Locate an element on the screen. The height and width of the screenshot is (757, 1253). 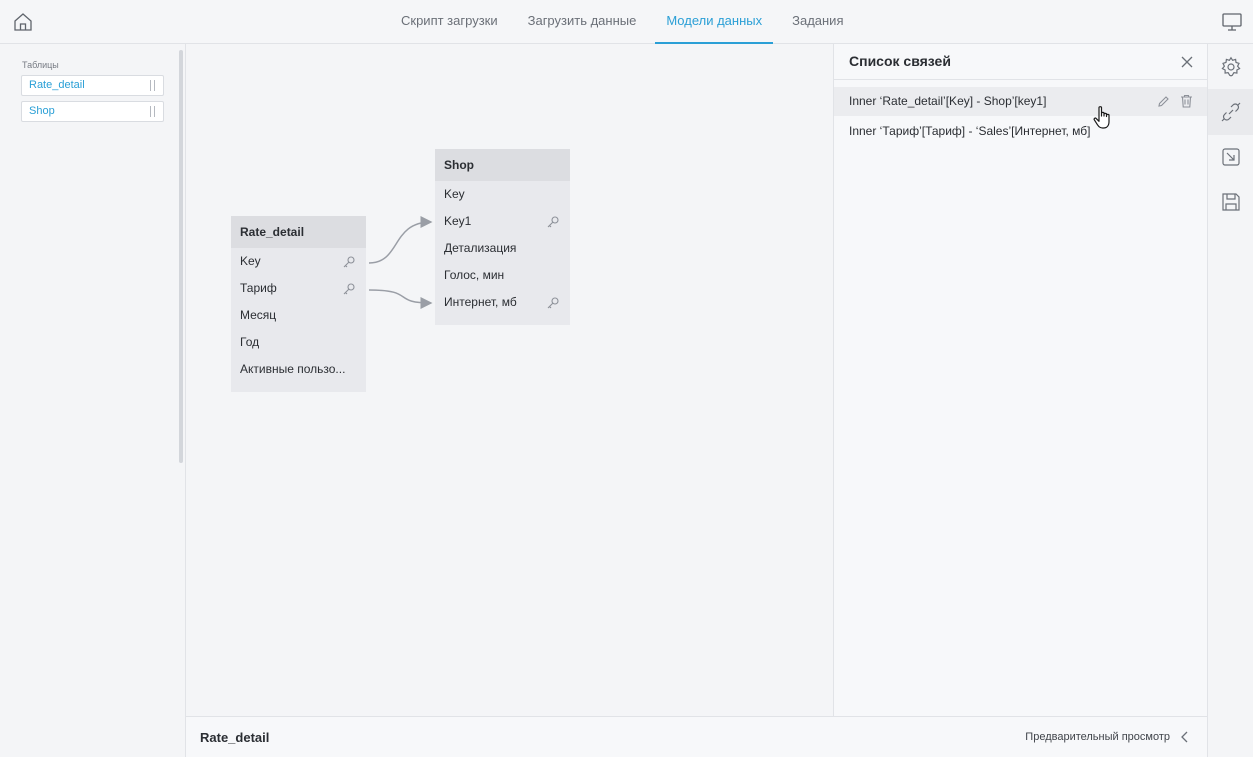
entity-title: Shop is located at coordinates (502, 165).